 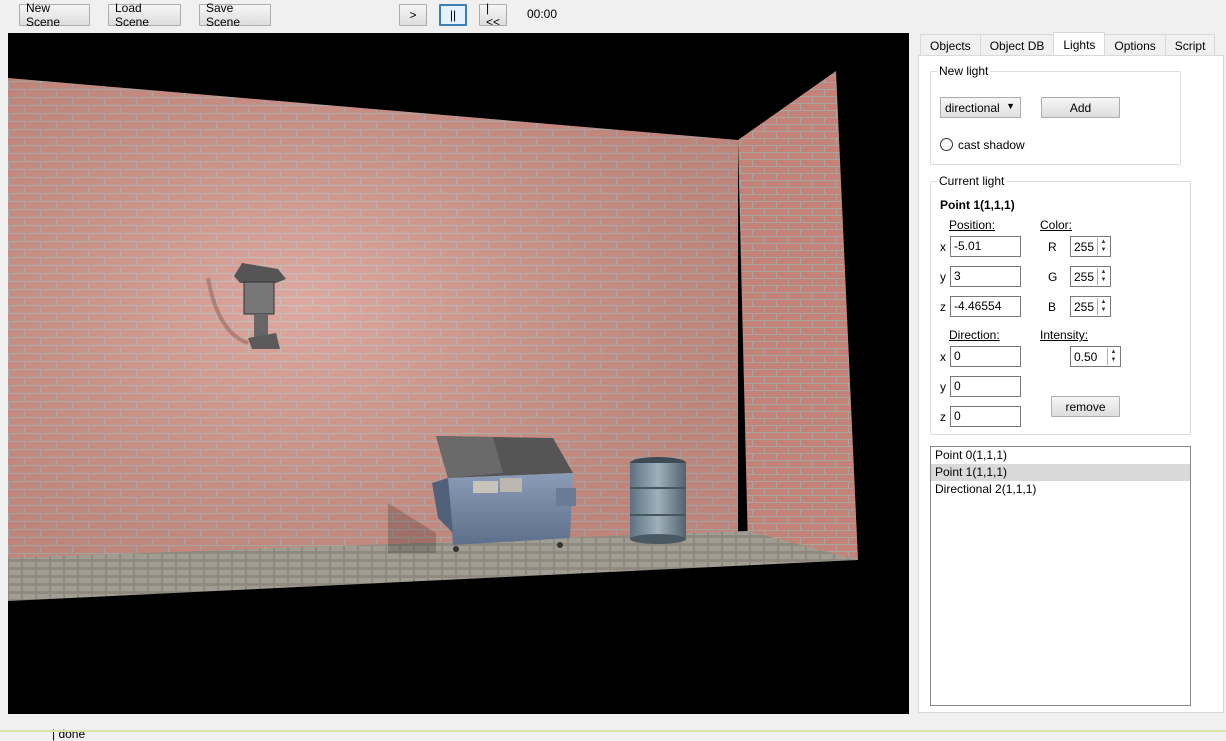 I want to click on tab-bar: Objects Object DB Lights Options Script, so click(x=1068, y=44).